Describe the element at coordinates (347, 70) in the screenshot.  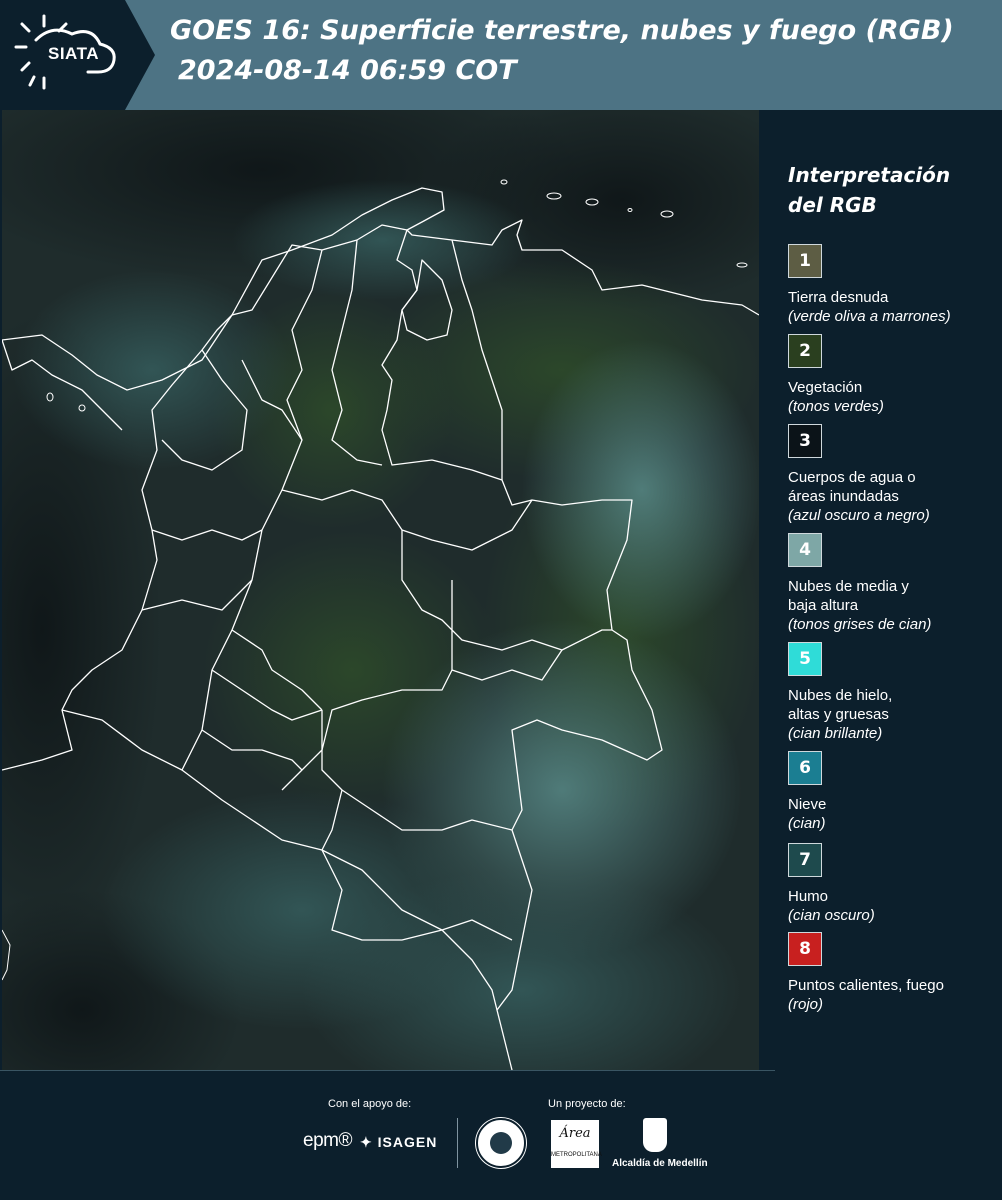
I see `timestamp: 2024-08-14 06:59 COT` at that location.